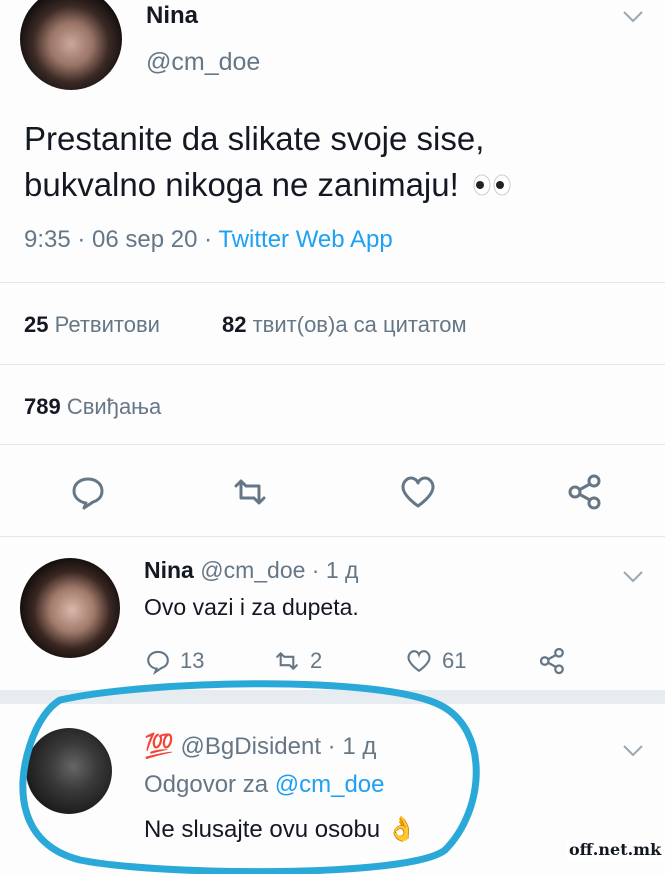 The height and width of the screenshot is (874, 665). Describe the element at coordinates (276, 570) in the screenshot. I see `reply-meta: @cm_doe · 1 д` at that location.